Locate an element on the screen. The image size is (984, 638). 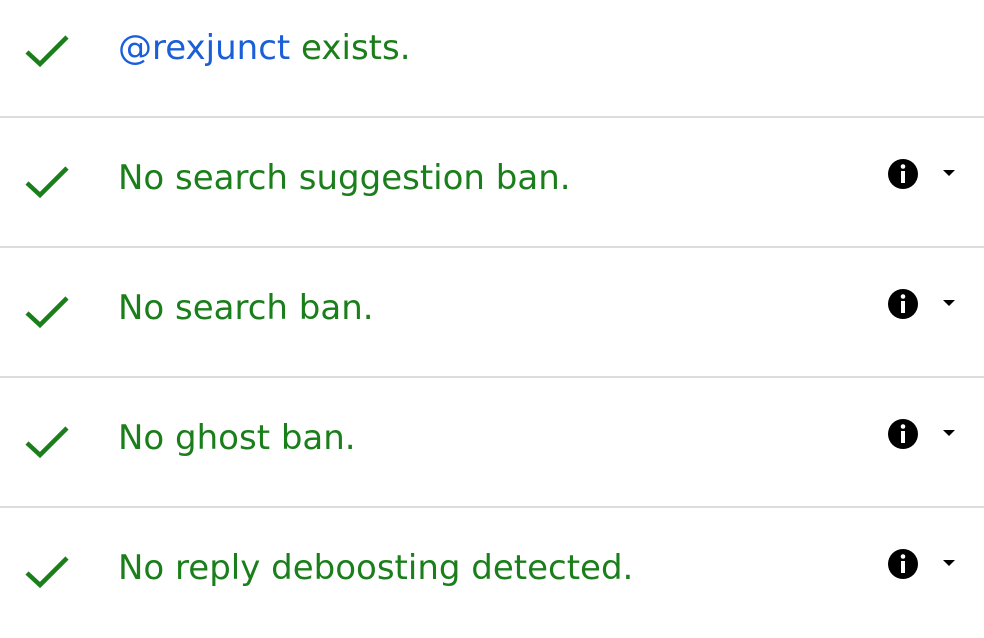
result-label: No search suggestion ban. is located at coordinates (344, 178).